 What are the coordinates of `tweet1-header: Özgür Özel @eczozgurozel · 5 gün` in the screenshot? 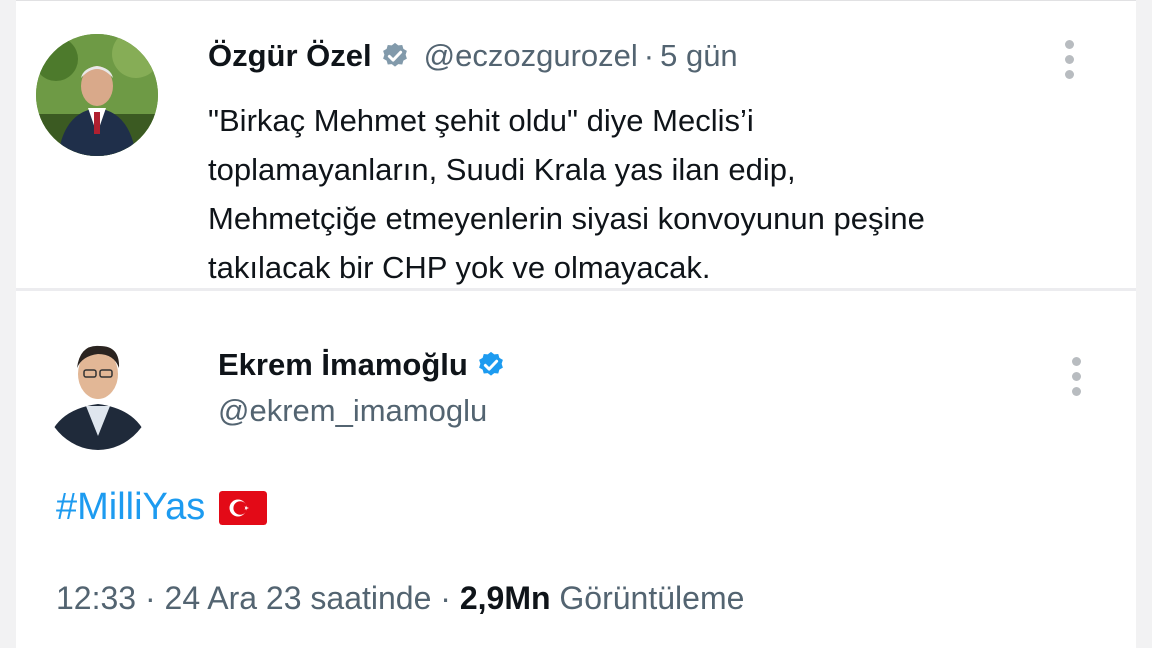 It's located at (473, 56).